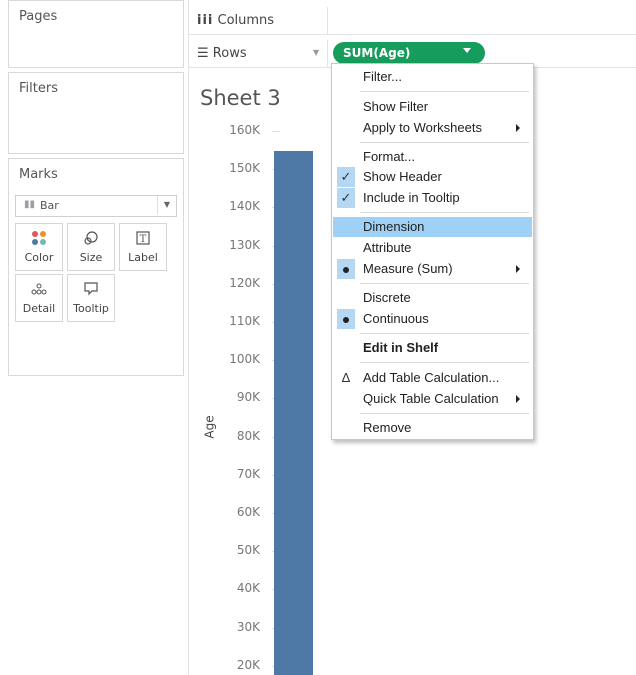  I want to click on menu-item-discrete: Discrete, so click(432, 298).